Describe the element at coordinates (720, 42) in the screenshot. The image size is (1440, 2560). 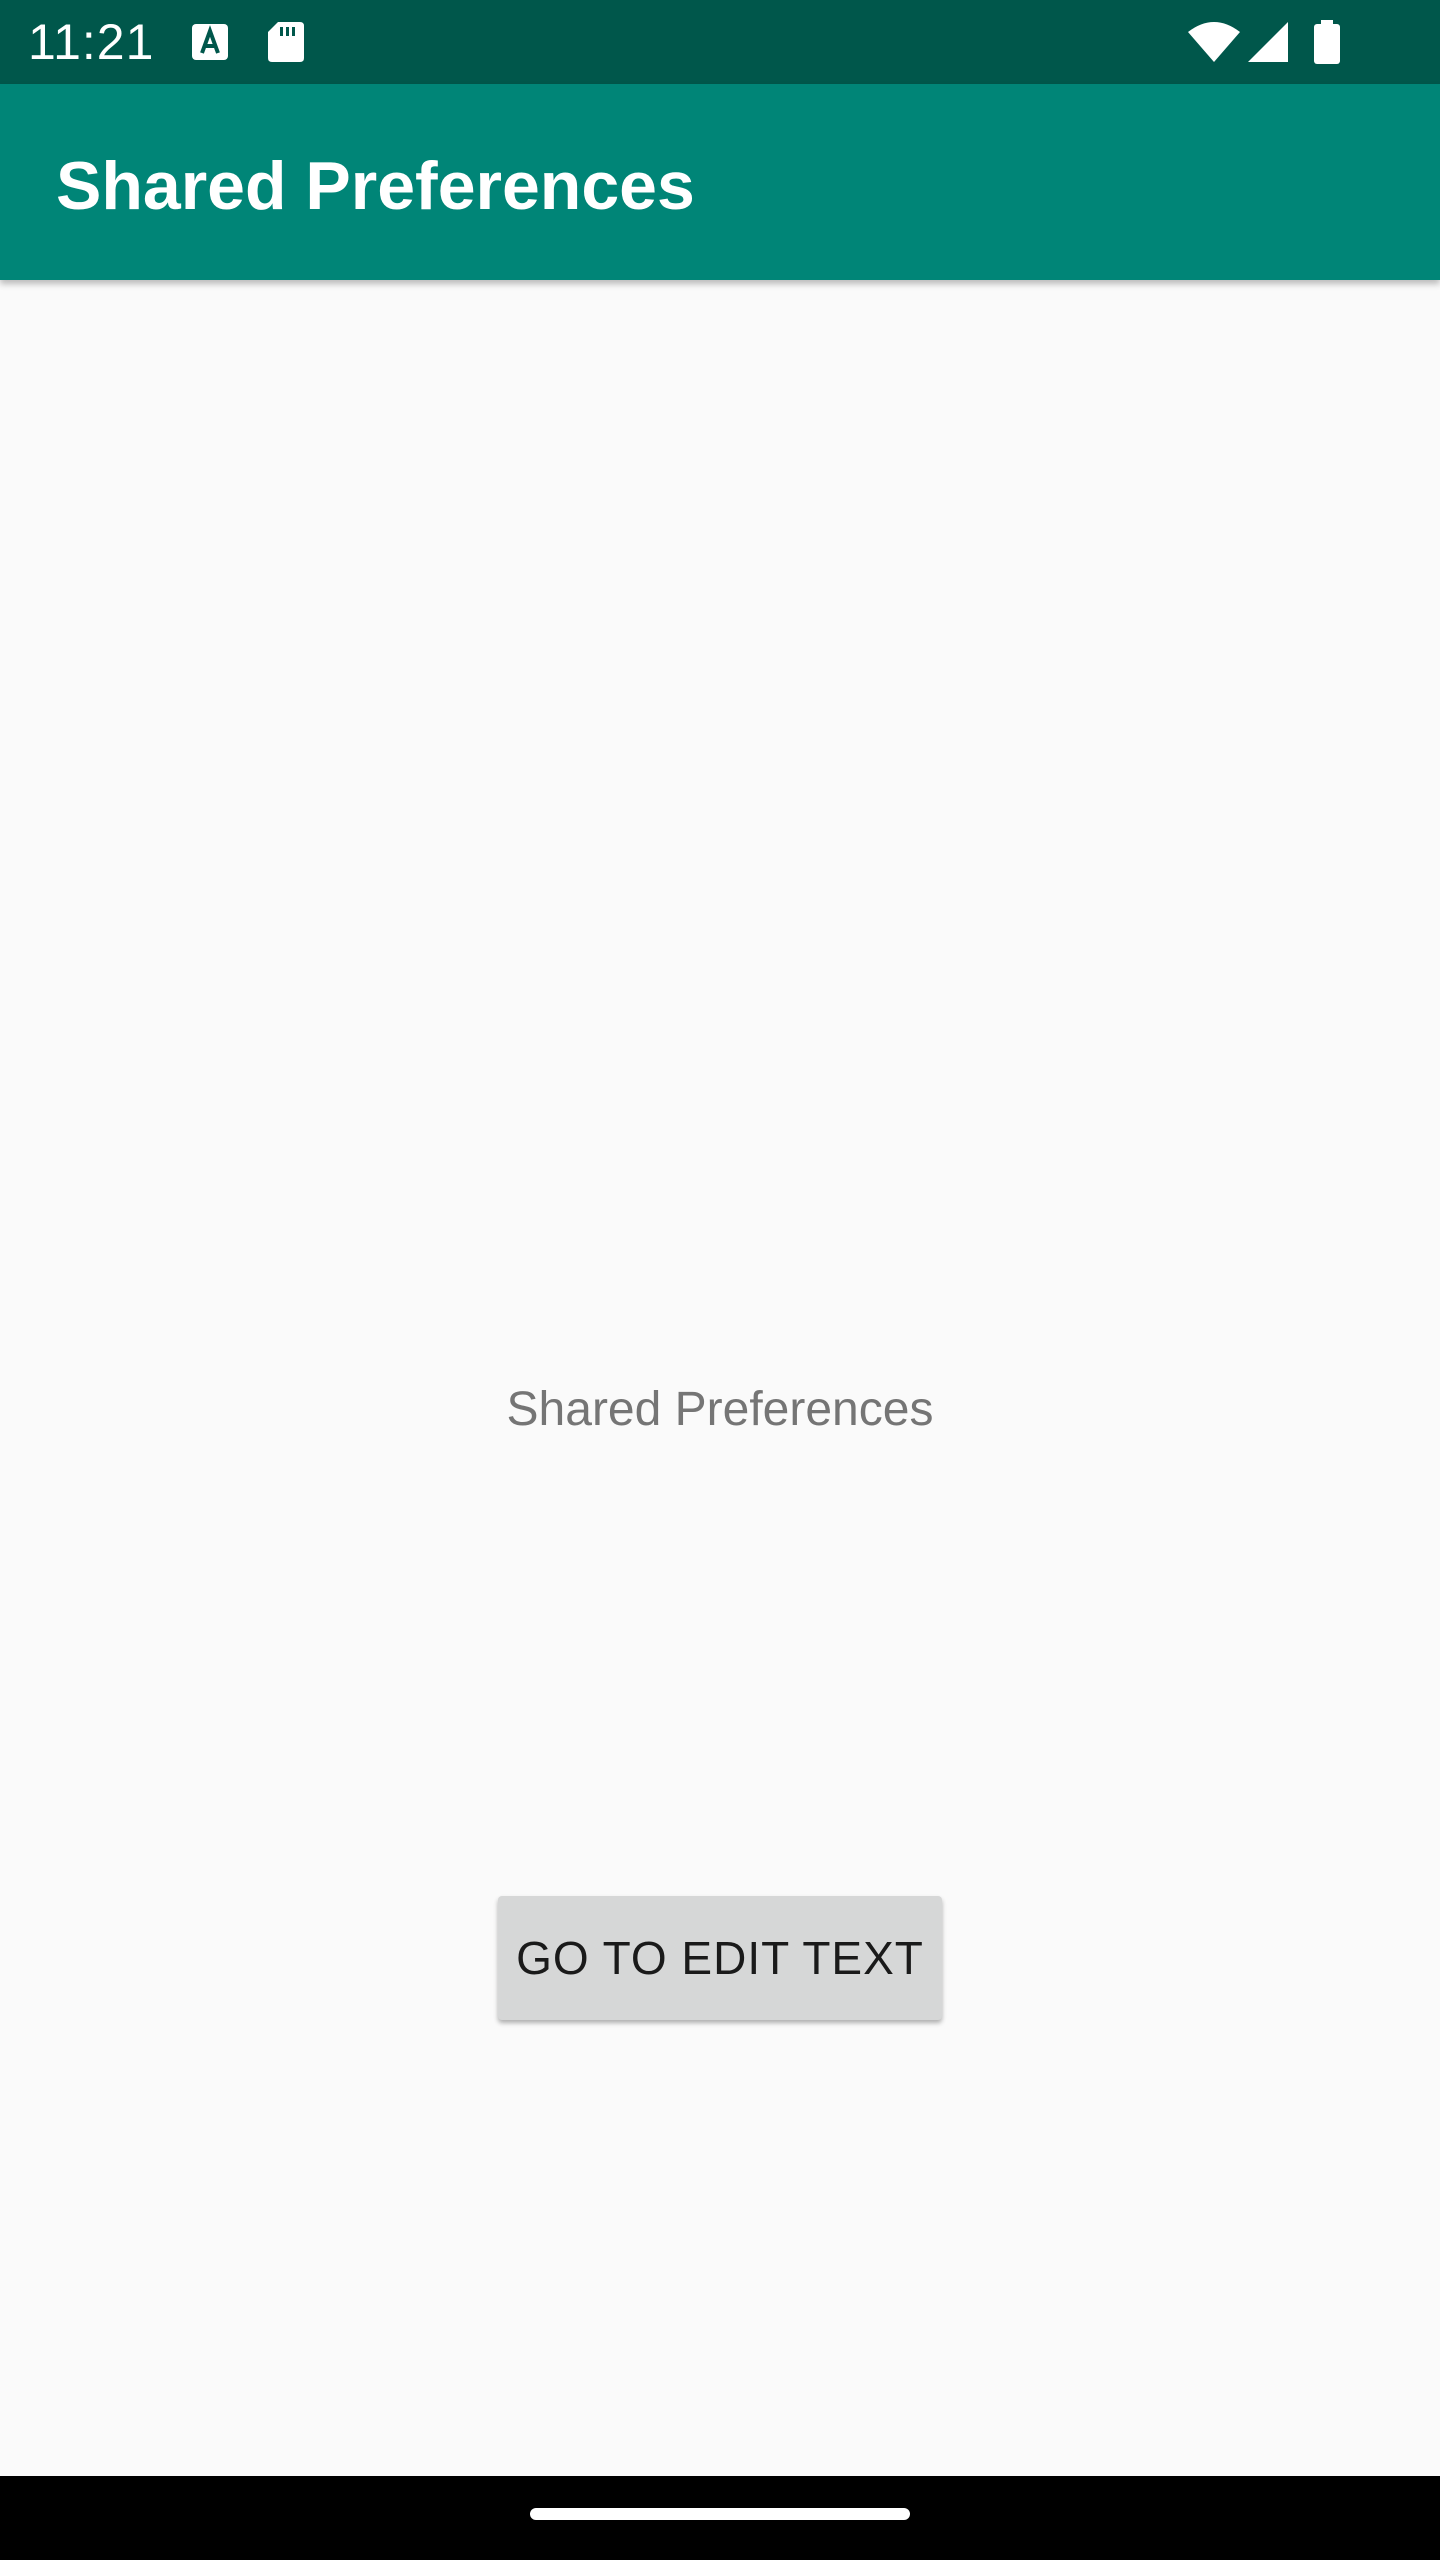
I see `status-bar: 11:21` at that location.